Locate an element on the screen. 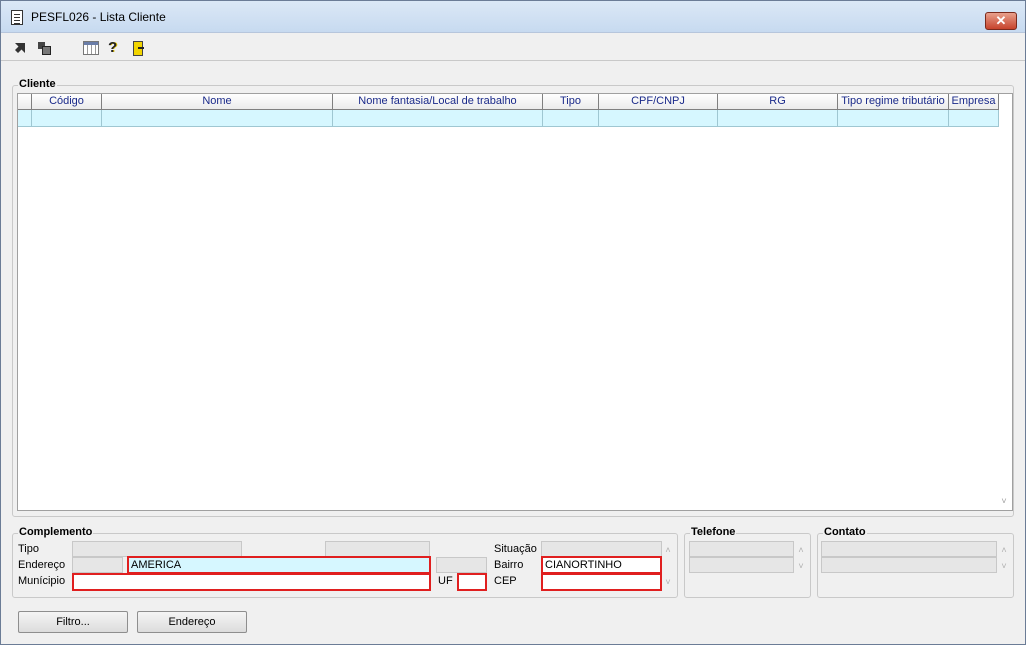 The height and width of the screenshot is (645, 1026). cell-nome-fantasia is located at coordinates (438, 118).